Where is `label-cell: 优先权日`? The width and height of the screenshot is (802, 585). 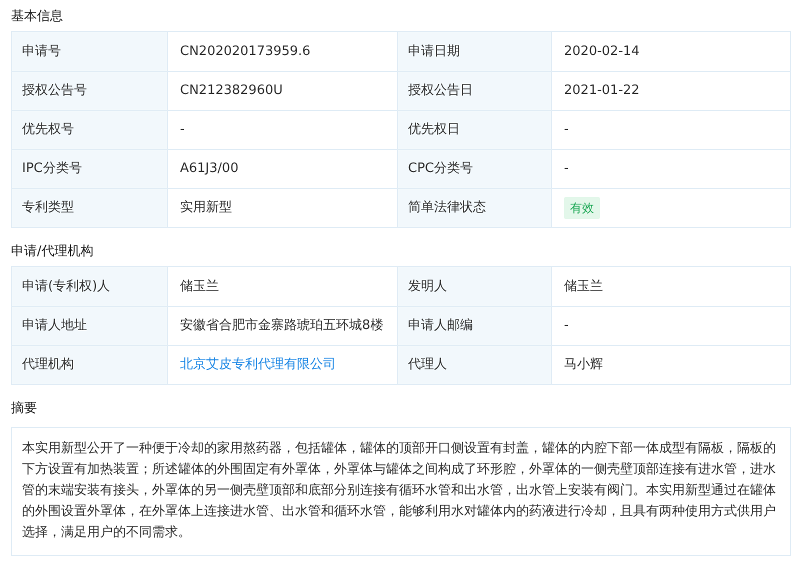
label-cell: 优先权日 is located at coordinates (474, 130).